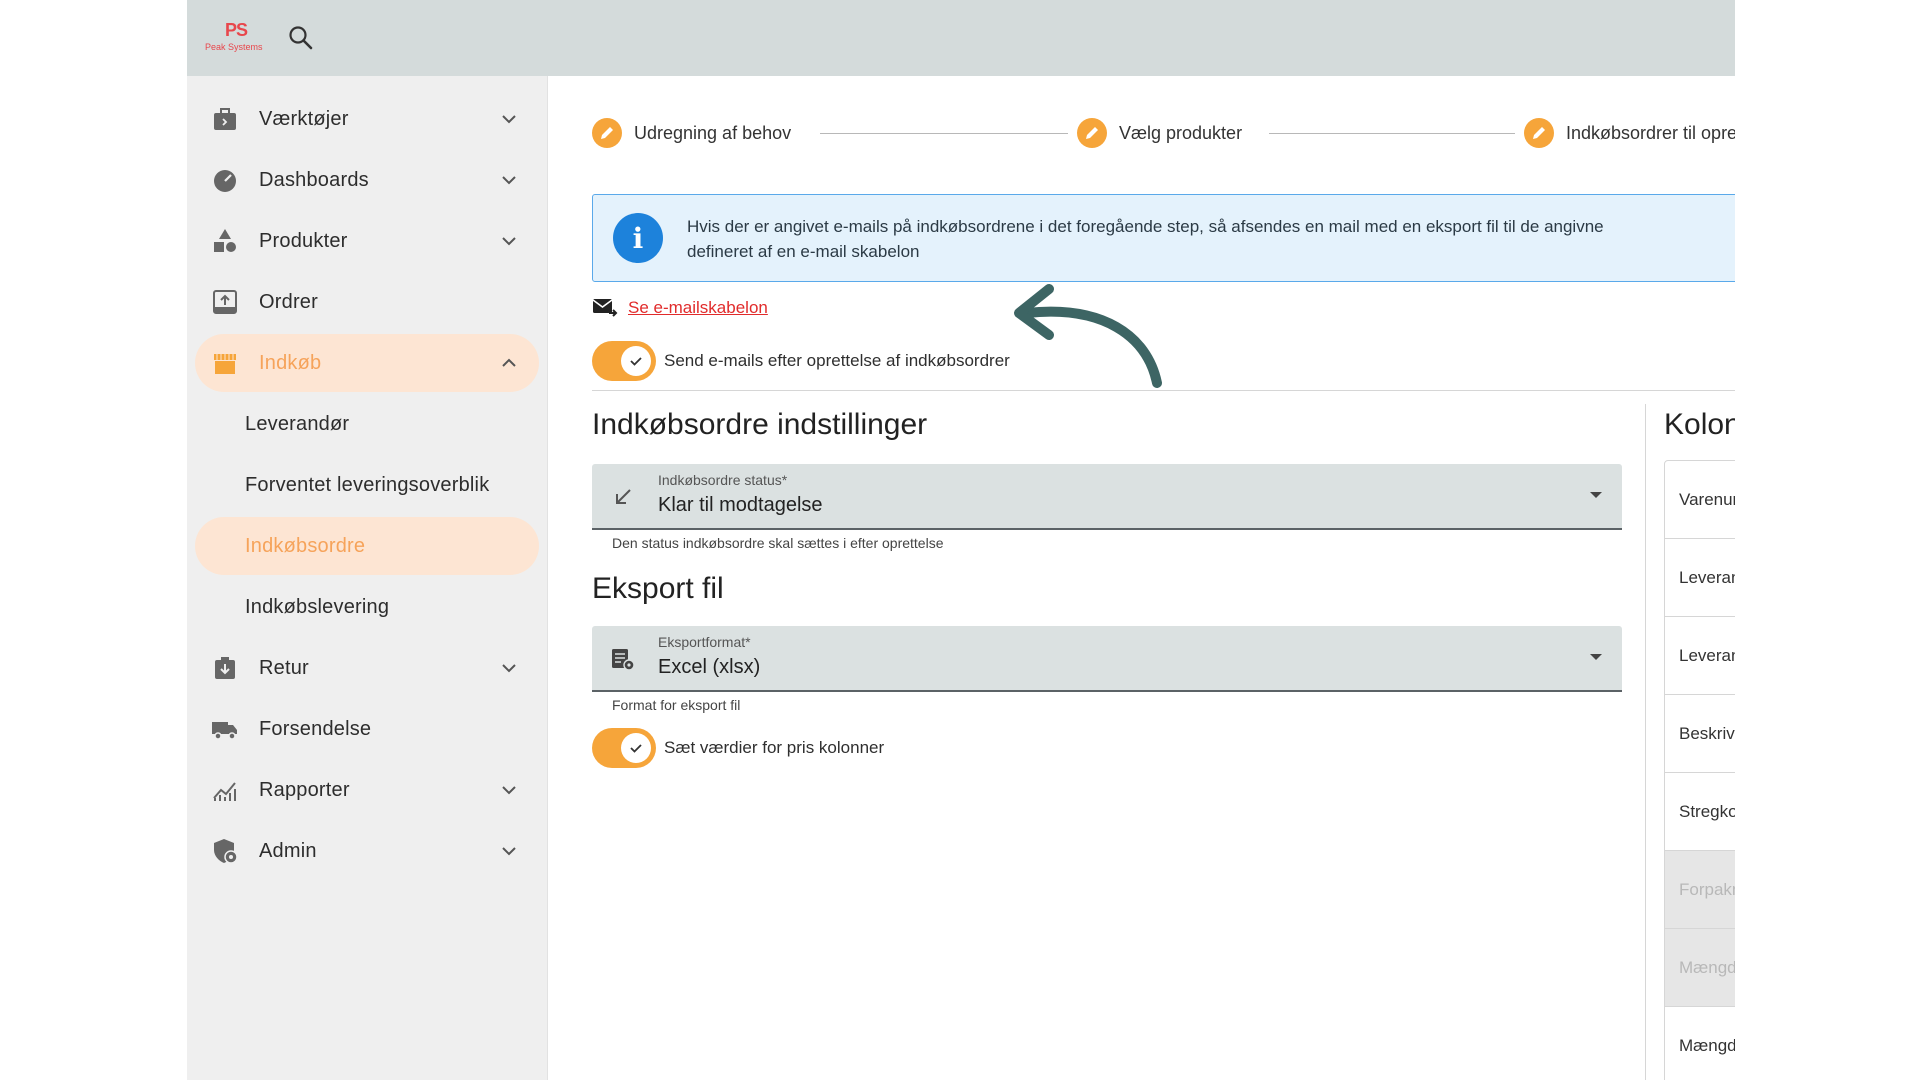  I want to click on step-udregning-af-behov: Udregning af behov, so click(691, 133).